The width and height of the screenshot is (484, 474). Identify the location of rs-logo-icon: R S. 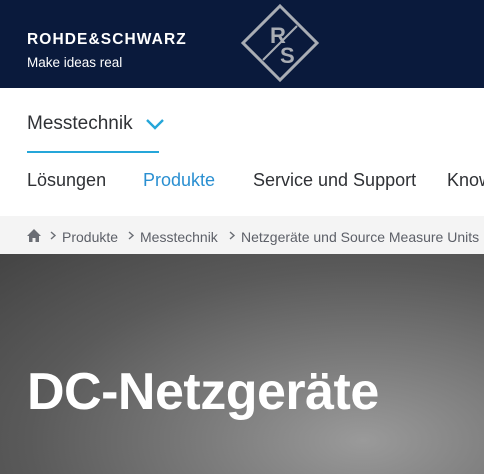
(280, 43).